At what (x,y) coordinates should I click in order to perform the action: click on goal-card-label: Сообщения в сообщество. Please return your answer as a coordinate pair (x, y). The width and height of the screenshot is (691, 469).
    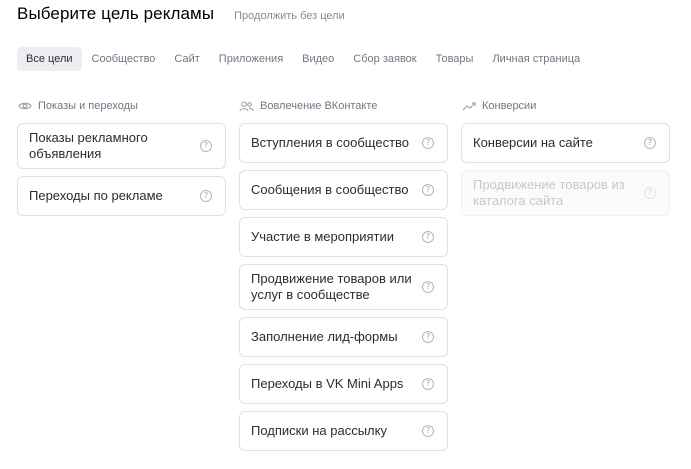
    Looking at the image, I should click on (330, 189).